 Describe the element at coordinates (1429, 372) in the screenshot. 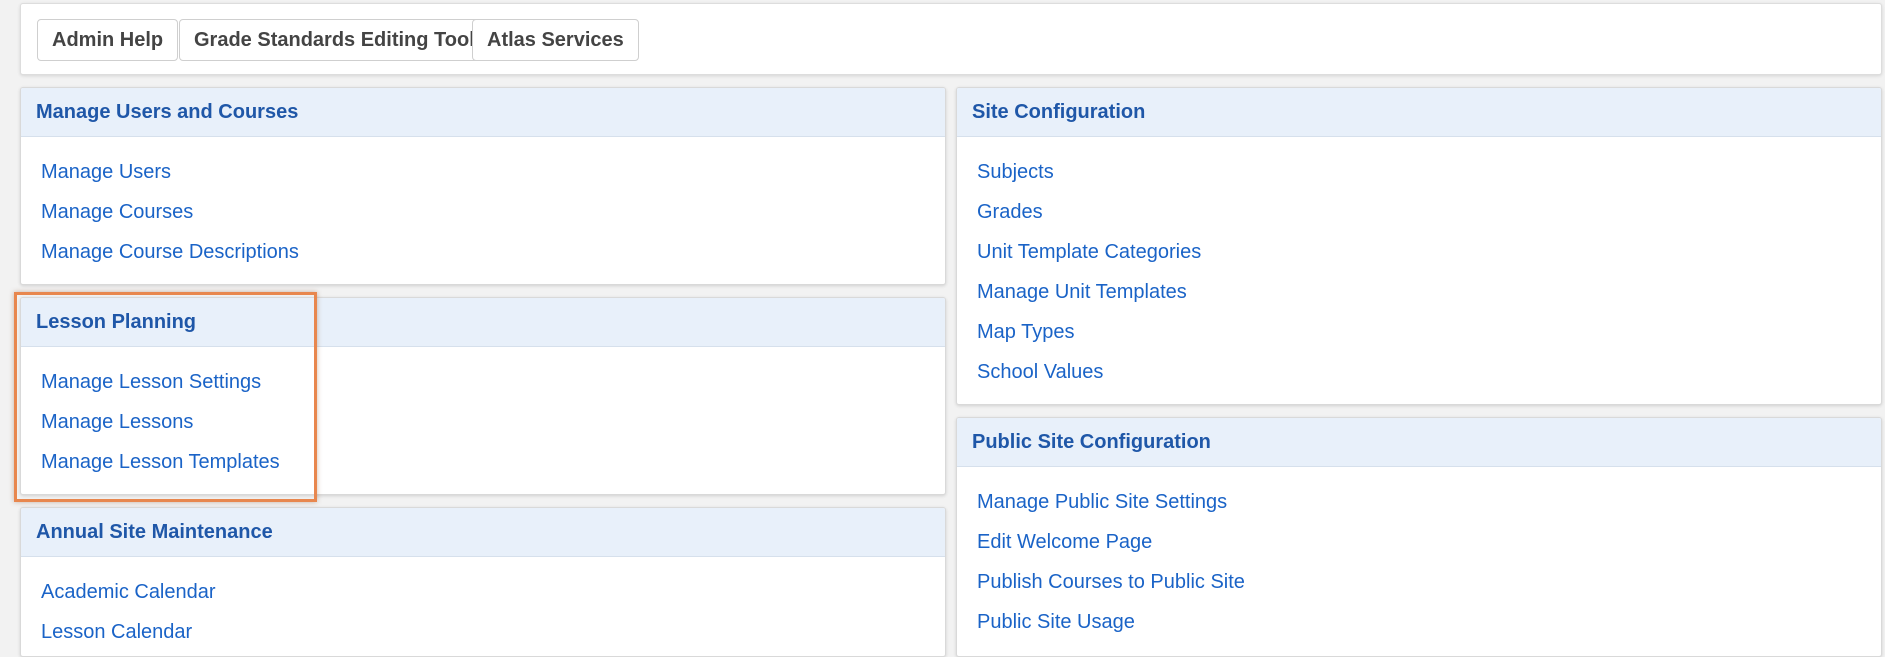

I see `school-values-link: School Values` at that location.